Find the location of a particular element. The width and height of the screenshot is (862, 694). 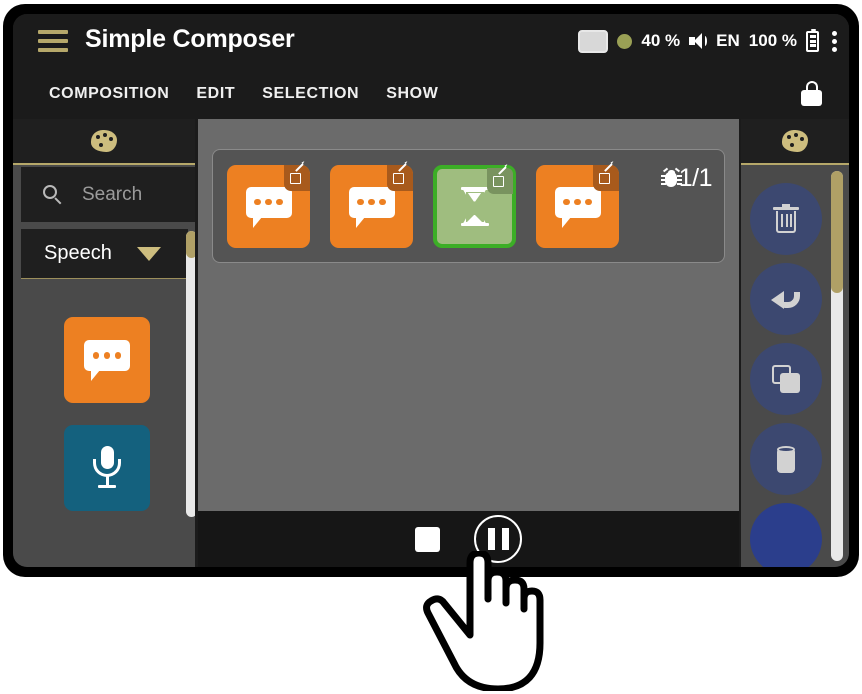

battery-icon is located at coordinates (812, 40).